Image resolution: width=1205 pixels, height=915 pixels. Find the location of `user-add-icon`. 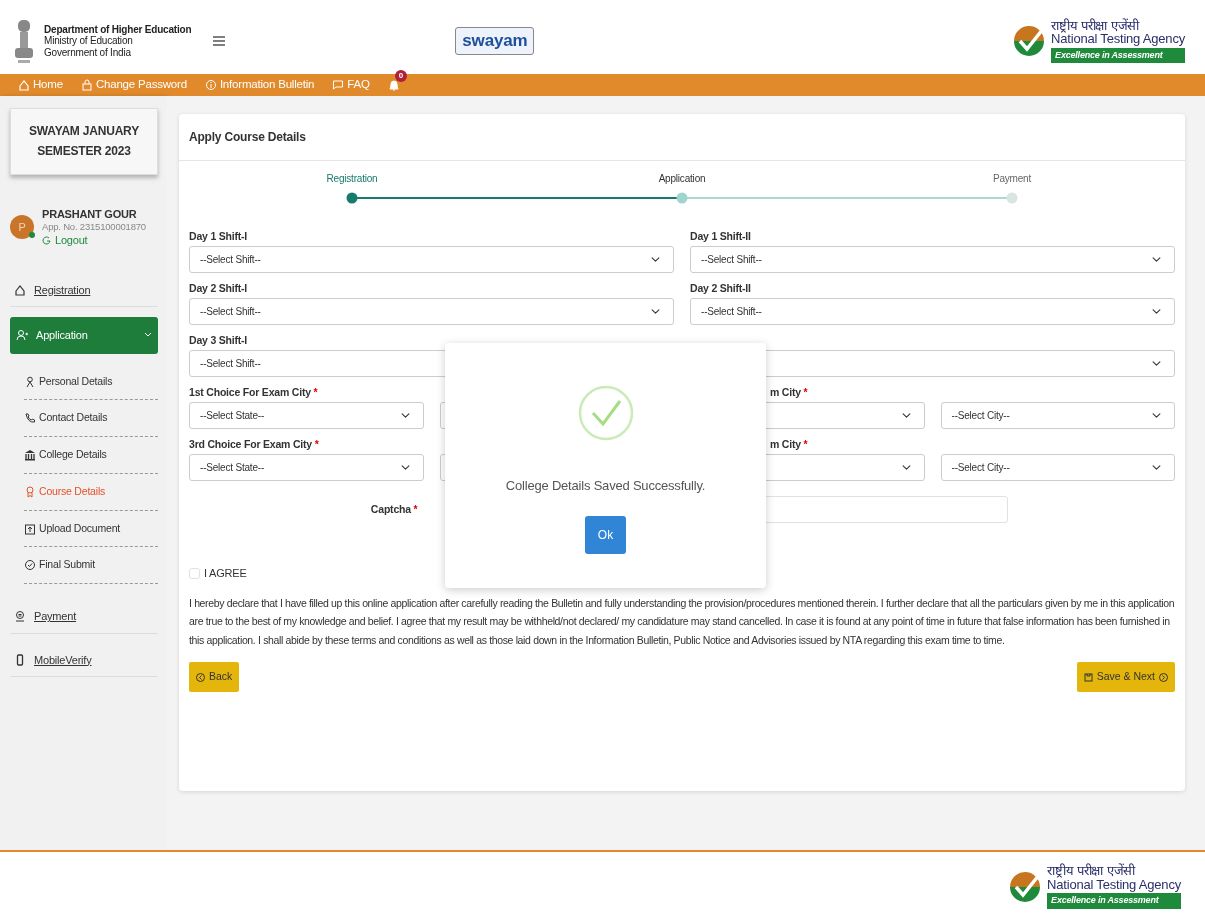

user-add-icon is located at coordinates (22, 335).